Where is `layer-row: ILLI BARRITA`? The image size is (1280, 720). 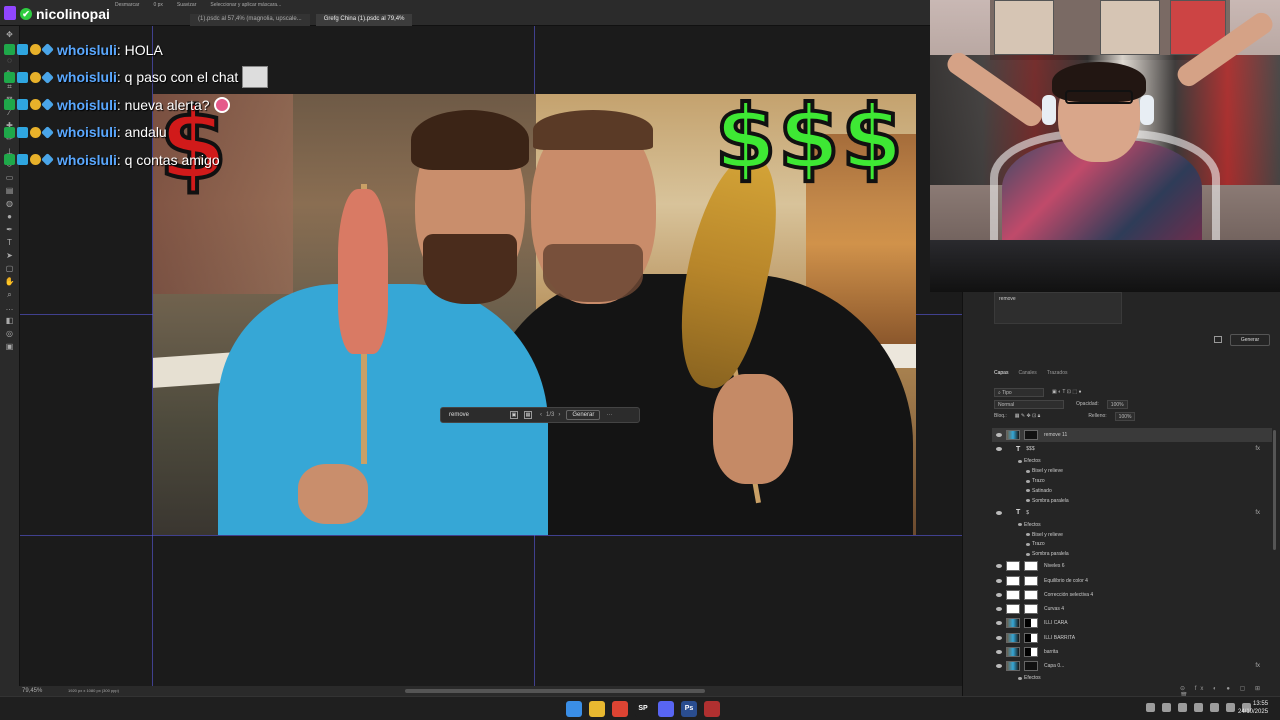 layer-row: ILLI BARRITA is located at coordinates (1132, 638).